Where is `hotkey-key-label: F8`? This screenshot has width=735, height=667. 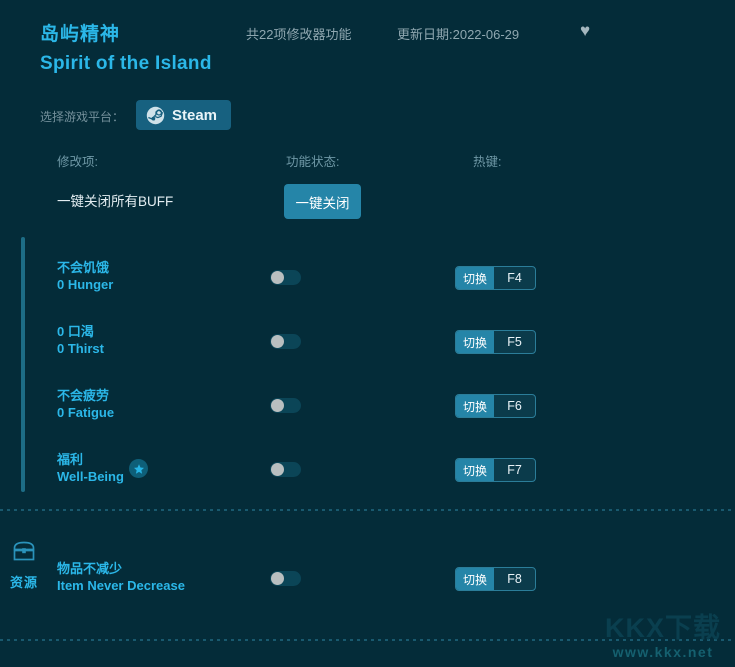 hotkey-key-label: F8 is located at coordinates (514, 579).